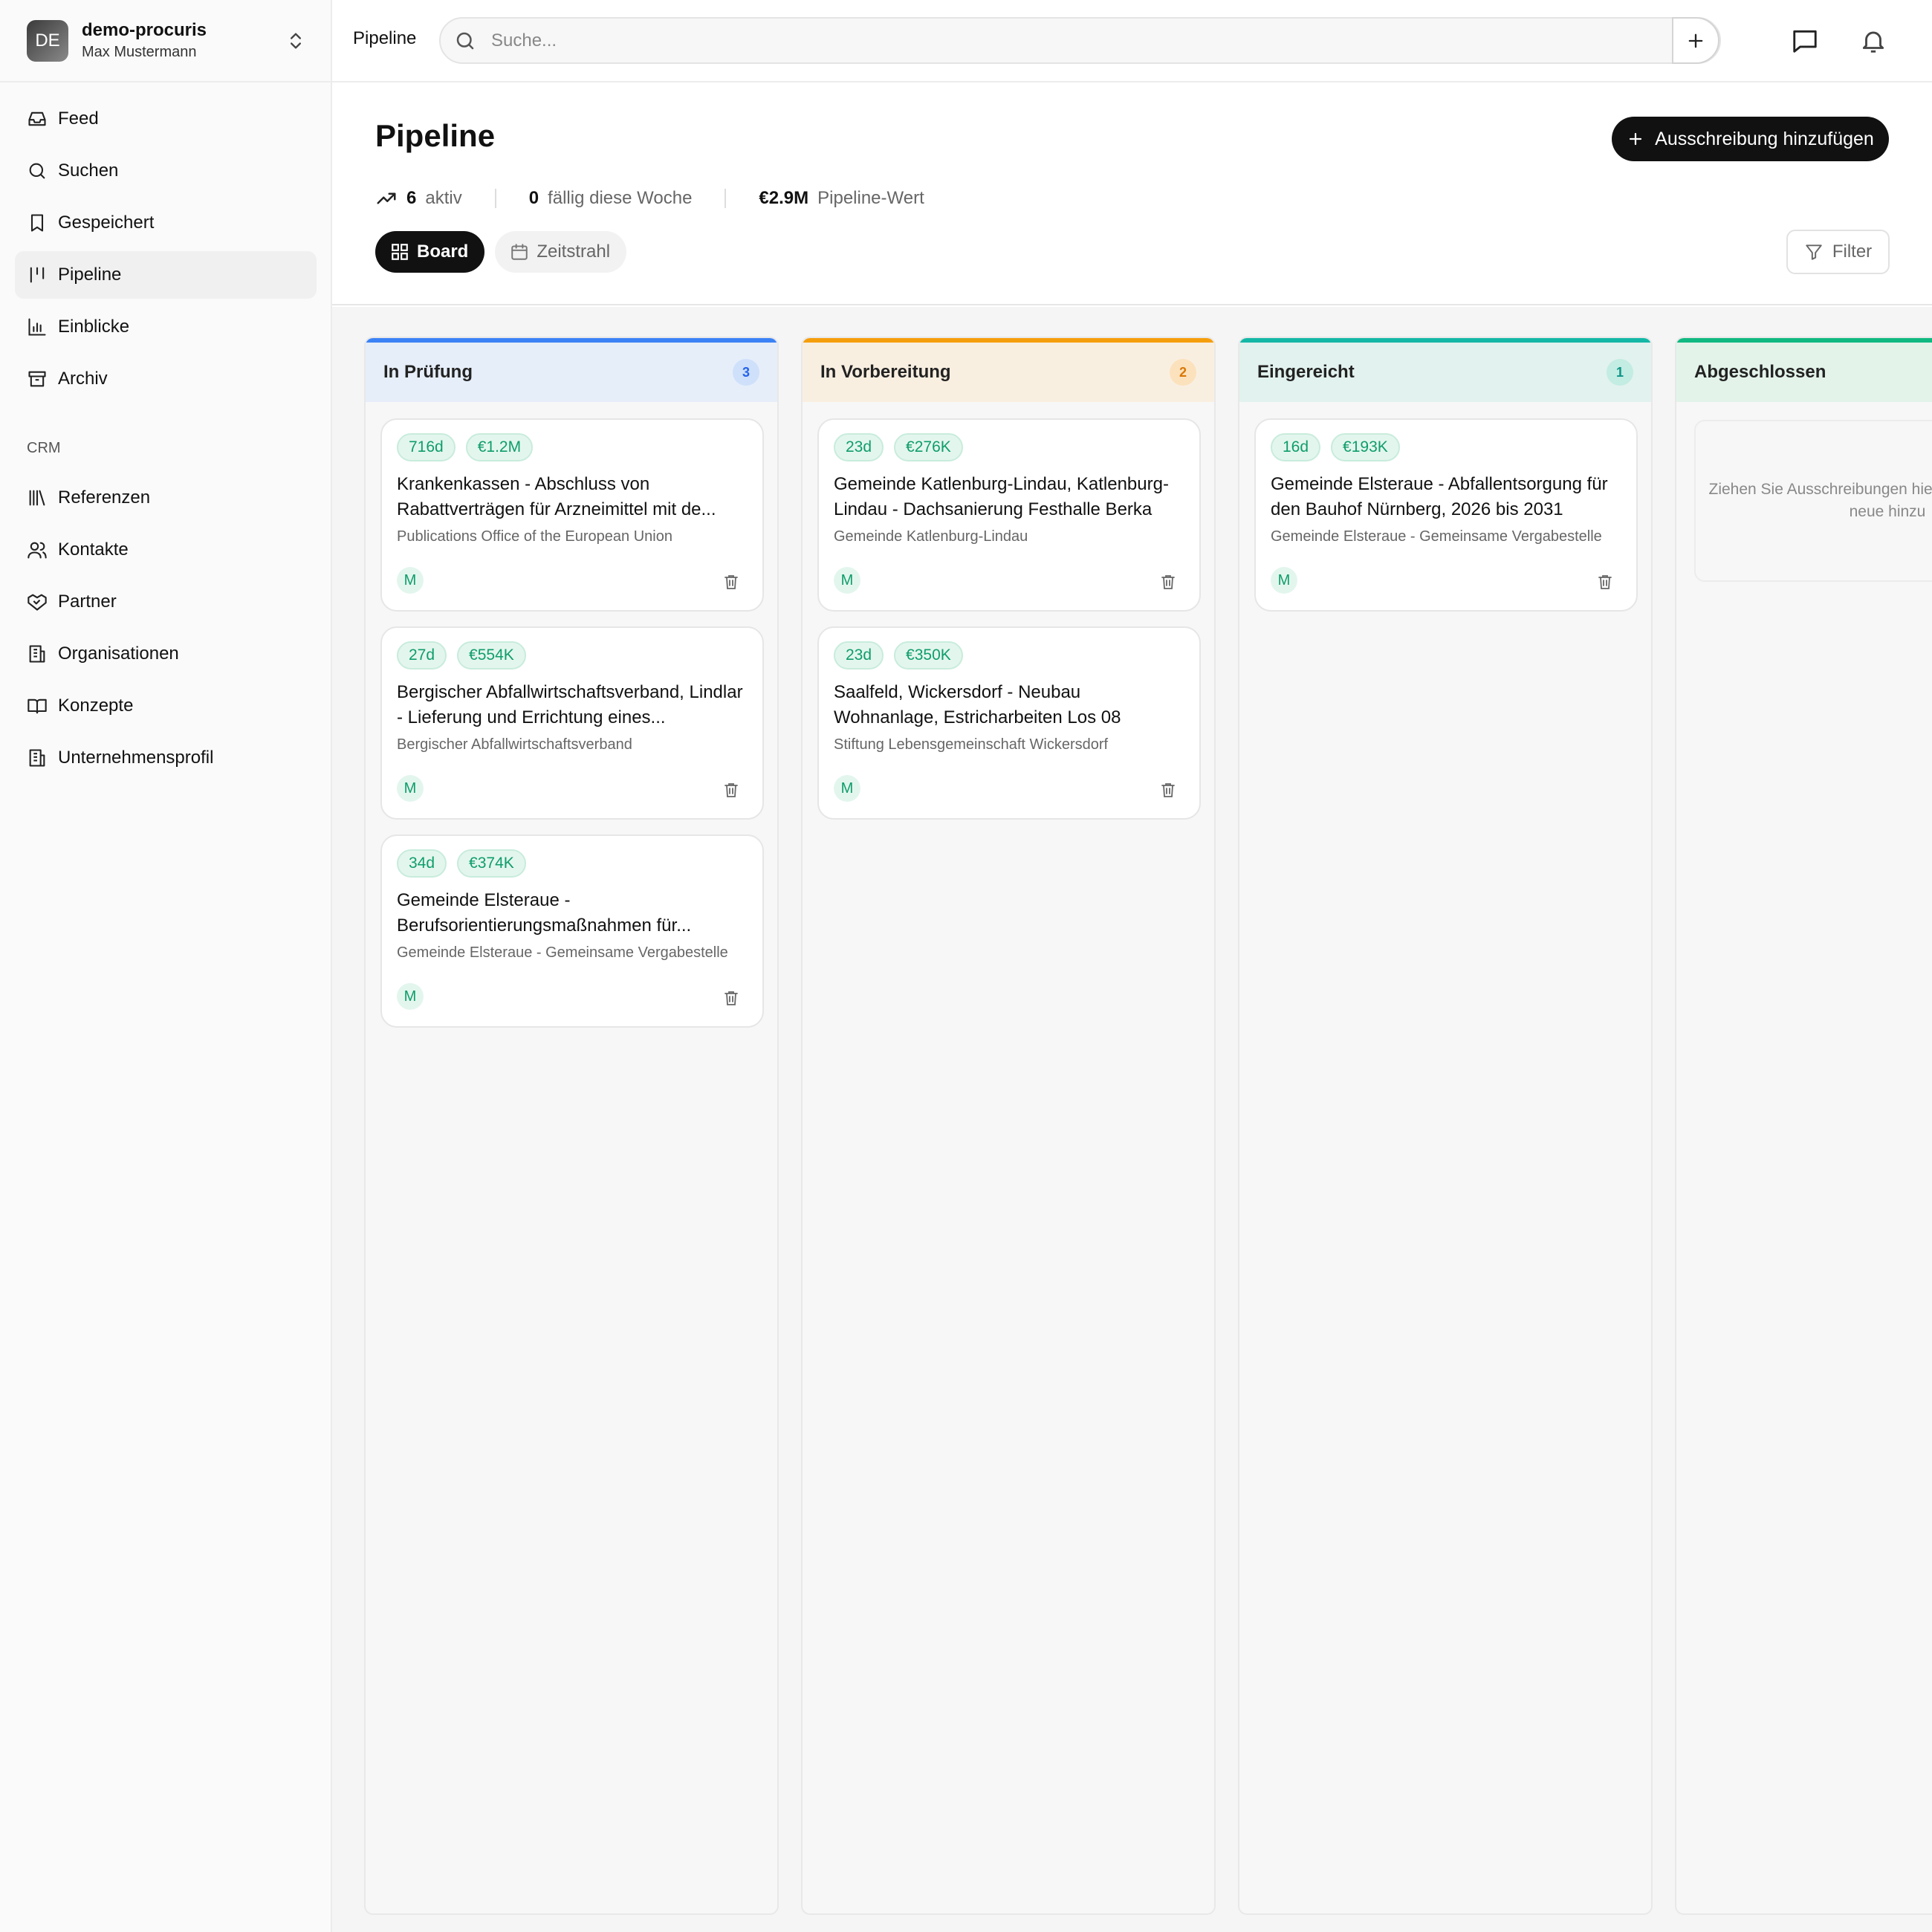 The image size is (1932, 1932). What do you see at coordinates (118, 654) in the screenshot?
I see `sidebar-item-label: Organisationen` at bounding box center [118, 654].